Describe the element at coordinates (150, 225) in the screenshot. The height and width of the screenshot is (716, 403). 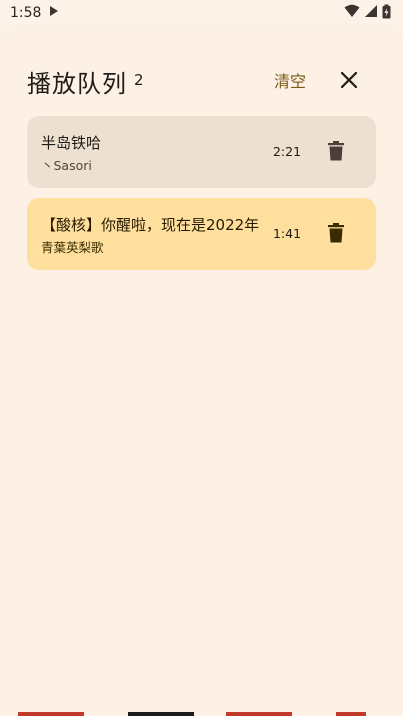
I see `song-title: 【酸核】你醒啦，现在是2022年` at that location.